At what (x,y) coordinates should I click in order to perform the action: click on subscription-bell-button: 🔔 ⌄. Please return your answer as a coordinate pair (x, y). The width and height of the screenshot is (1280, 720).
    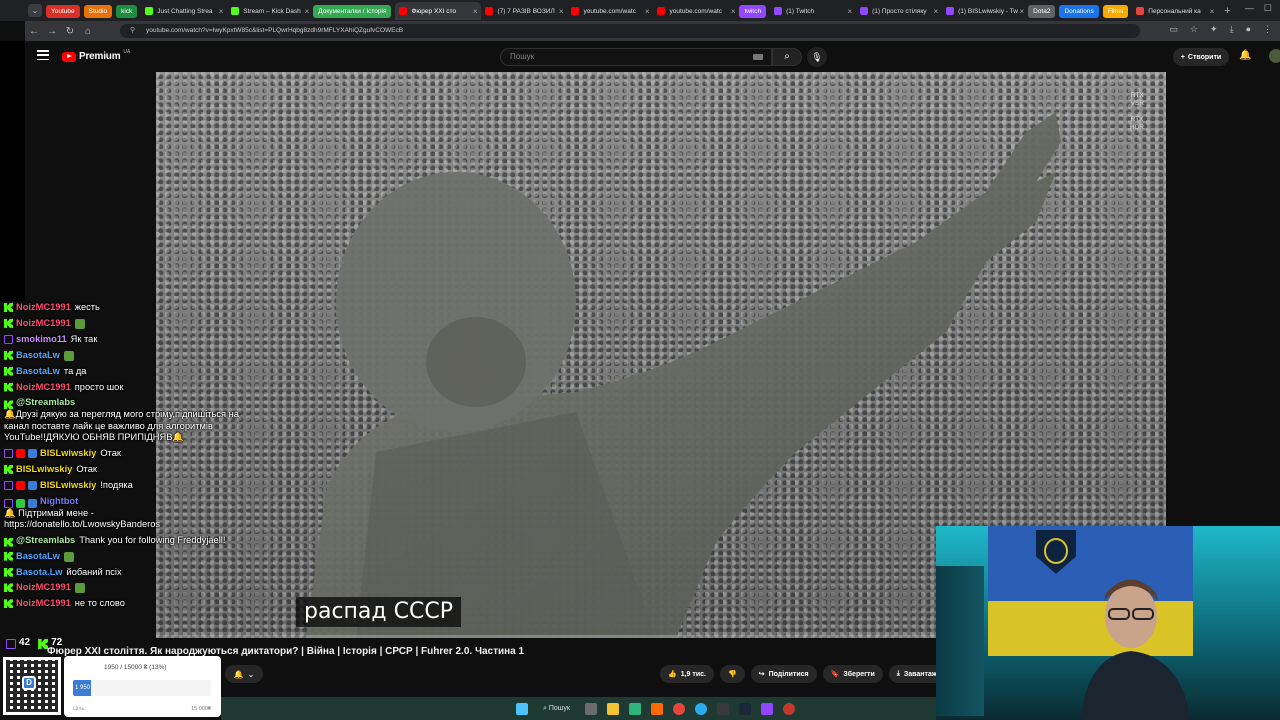
    Looking at the image, I should click on (244, 674).